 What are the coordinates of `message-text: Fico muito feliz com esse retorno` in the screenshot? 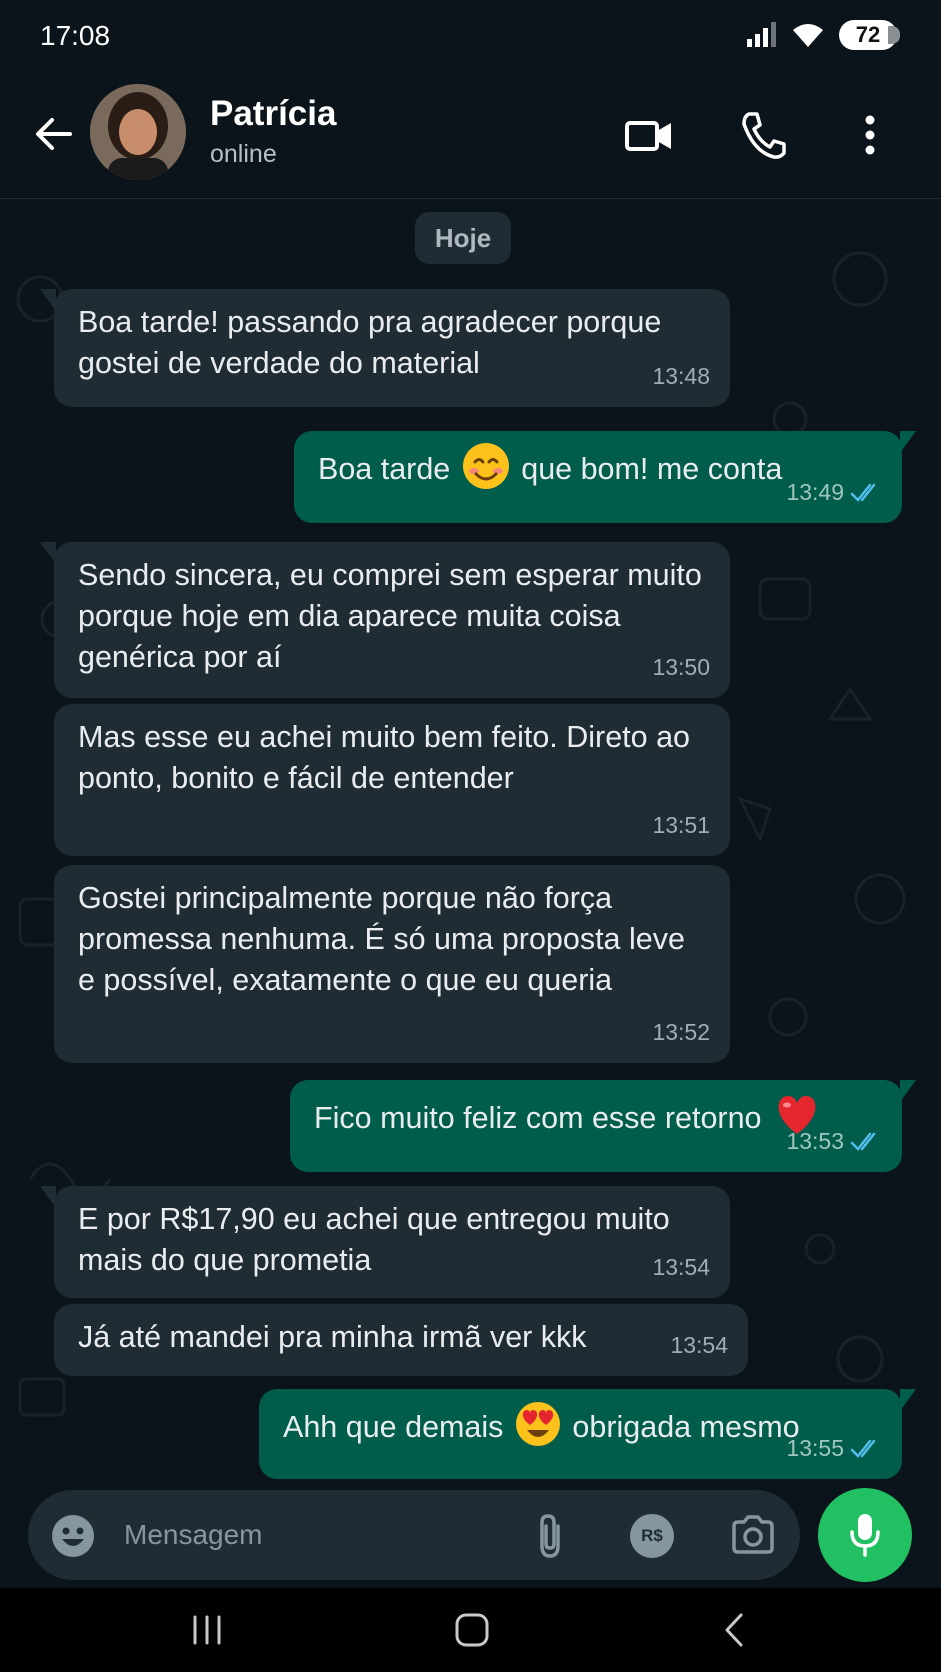 It's located at (538, 1118).